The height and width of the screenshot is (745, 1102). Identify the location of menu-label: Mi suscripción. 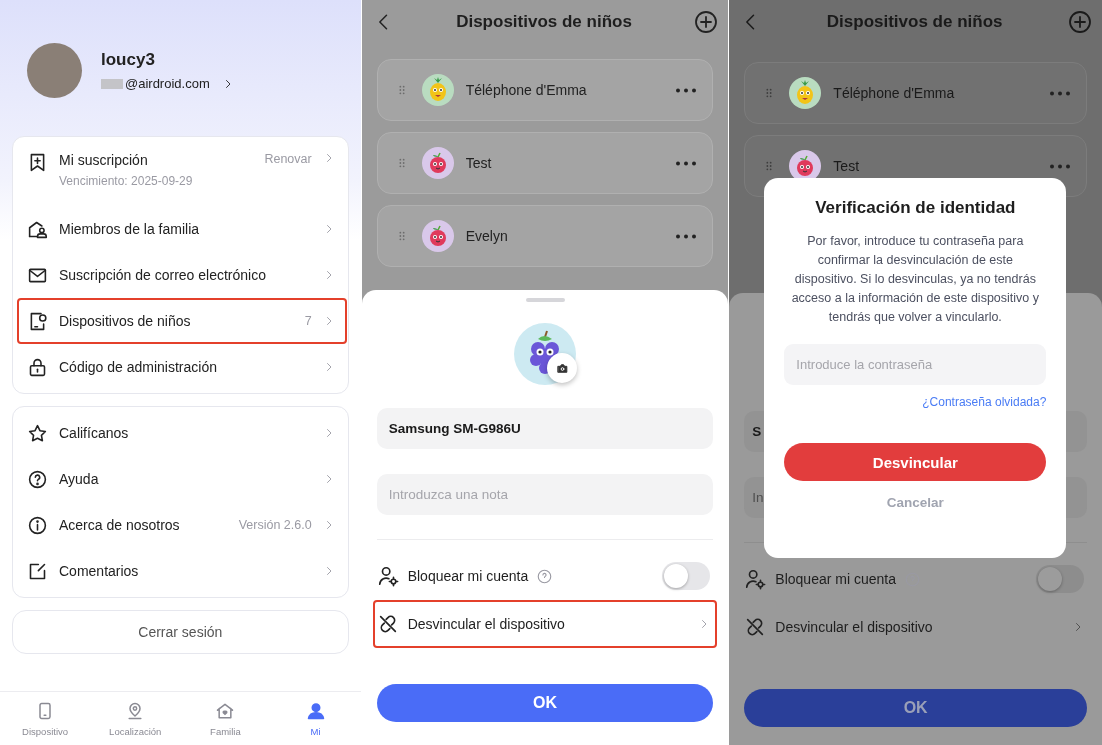
(104, 160).